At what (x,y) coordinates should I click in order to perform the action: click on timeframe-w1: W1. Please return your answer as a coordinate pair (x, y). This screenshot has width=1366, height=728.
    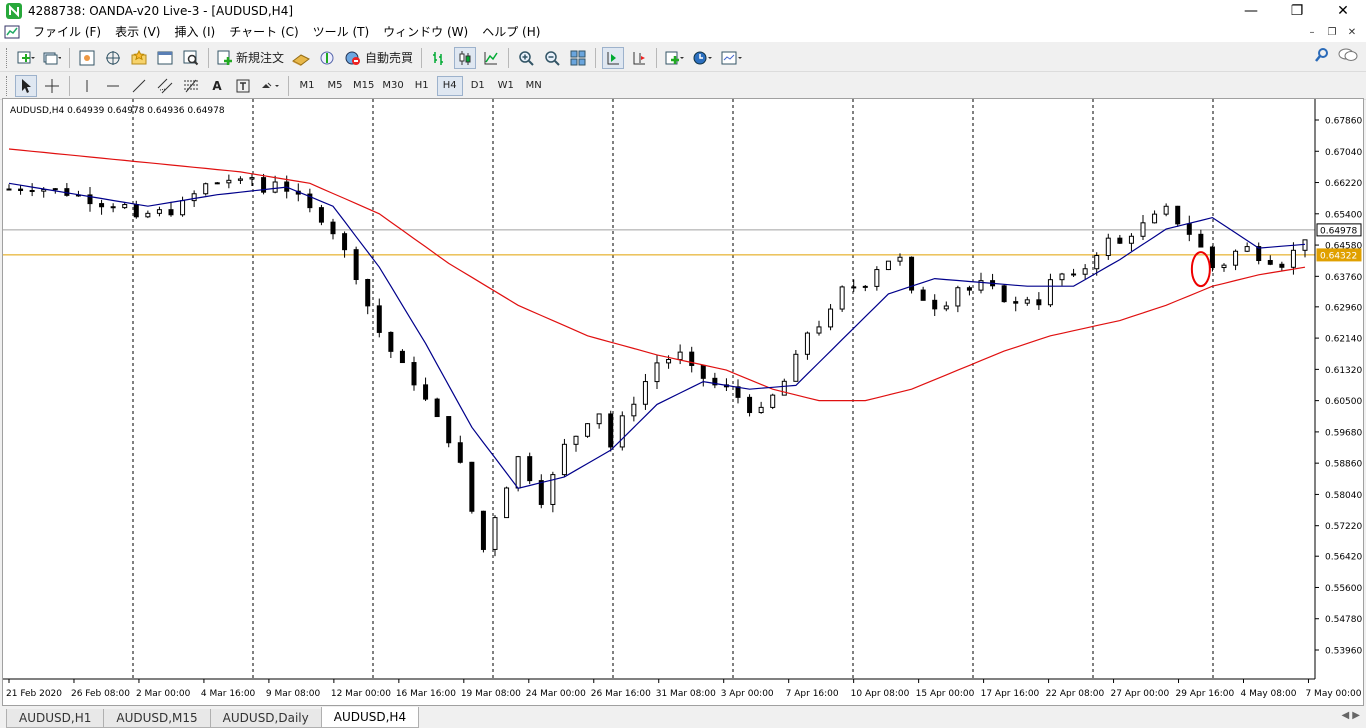
    Looking at the image, I should click on (506, 86).